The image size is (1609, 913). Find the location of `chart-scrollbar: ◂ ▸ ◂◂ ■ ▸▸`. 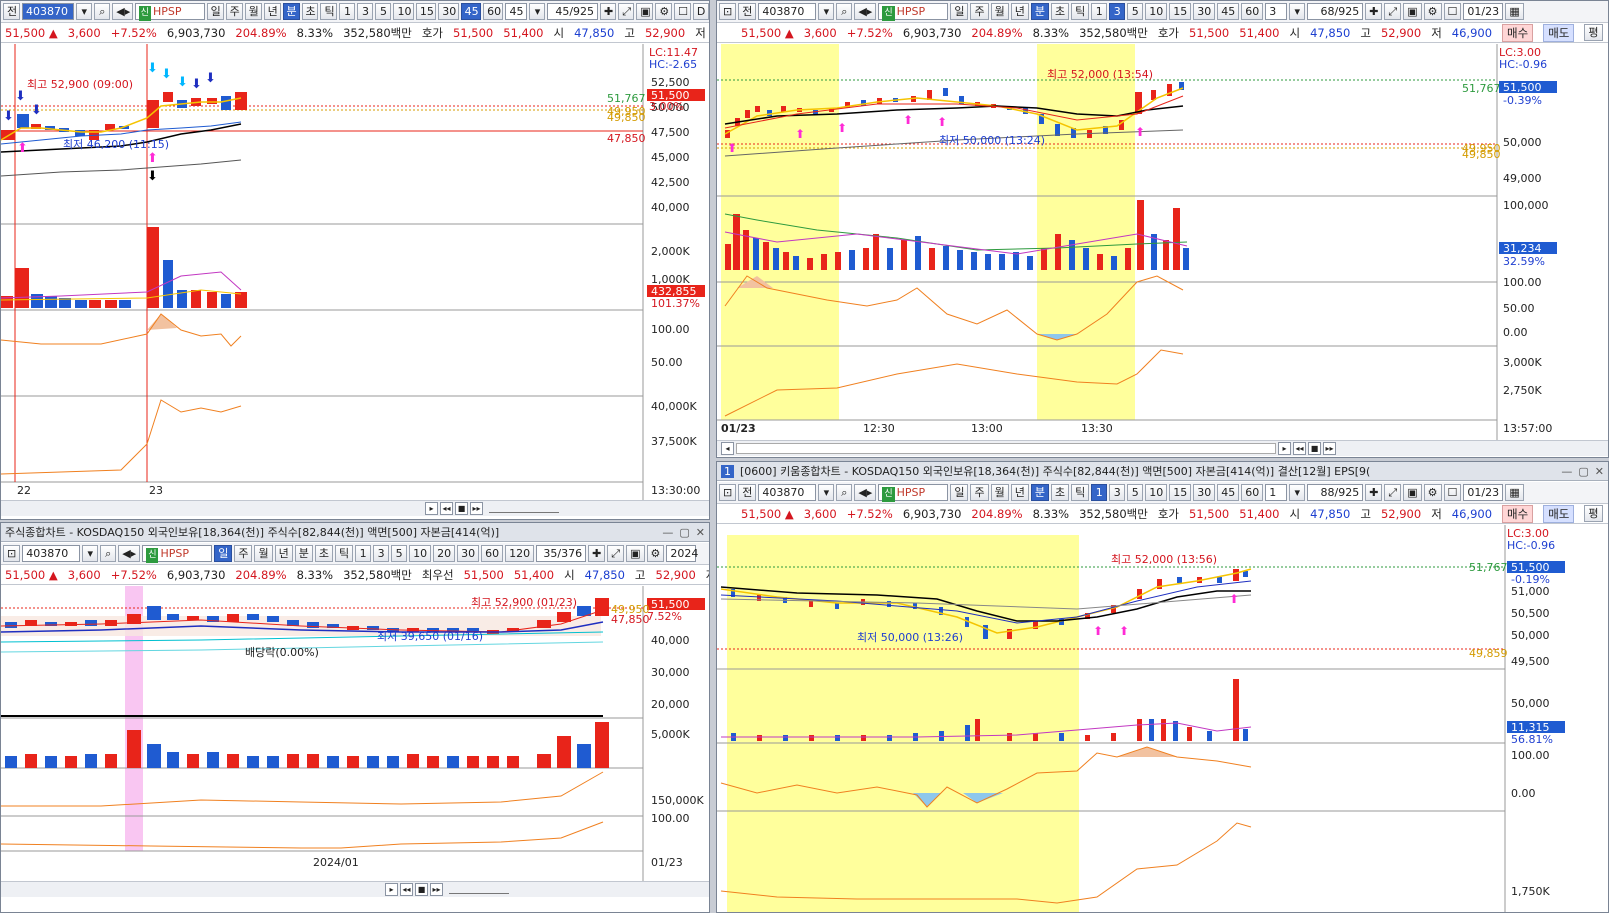

chart-scrollbar: ◂ ▸ ◂◂ ■ ▸▸ is located at coordinates (1162, 448).